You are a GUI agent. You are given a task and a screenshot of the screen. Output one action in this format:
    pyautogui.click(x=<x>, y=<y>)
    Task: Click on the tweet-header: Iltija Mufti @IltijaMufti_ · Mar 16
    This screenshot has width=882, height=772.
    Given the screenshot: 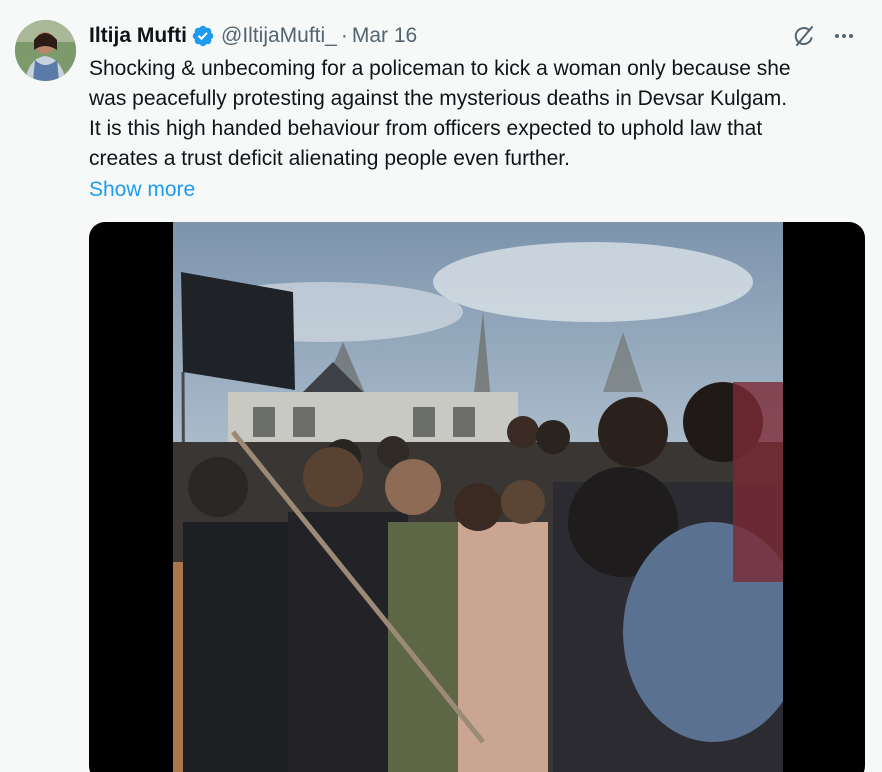 What is the action you would take?
    pyautogui.click(x=475, y=36)
    